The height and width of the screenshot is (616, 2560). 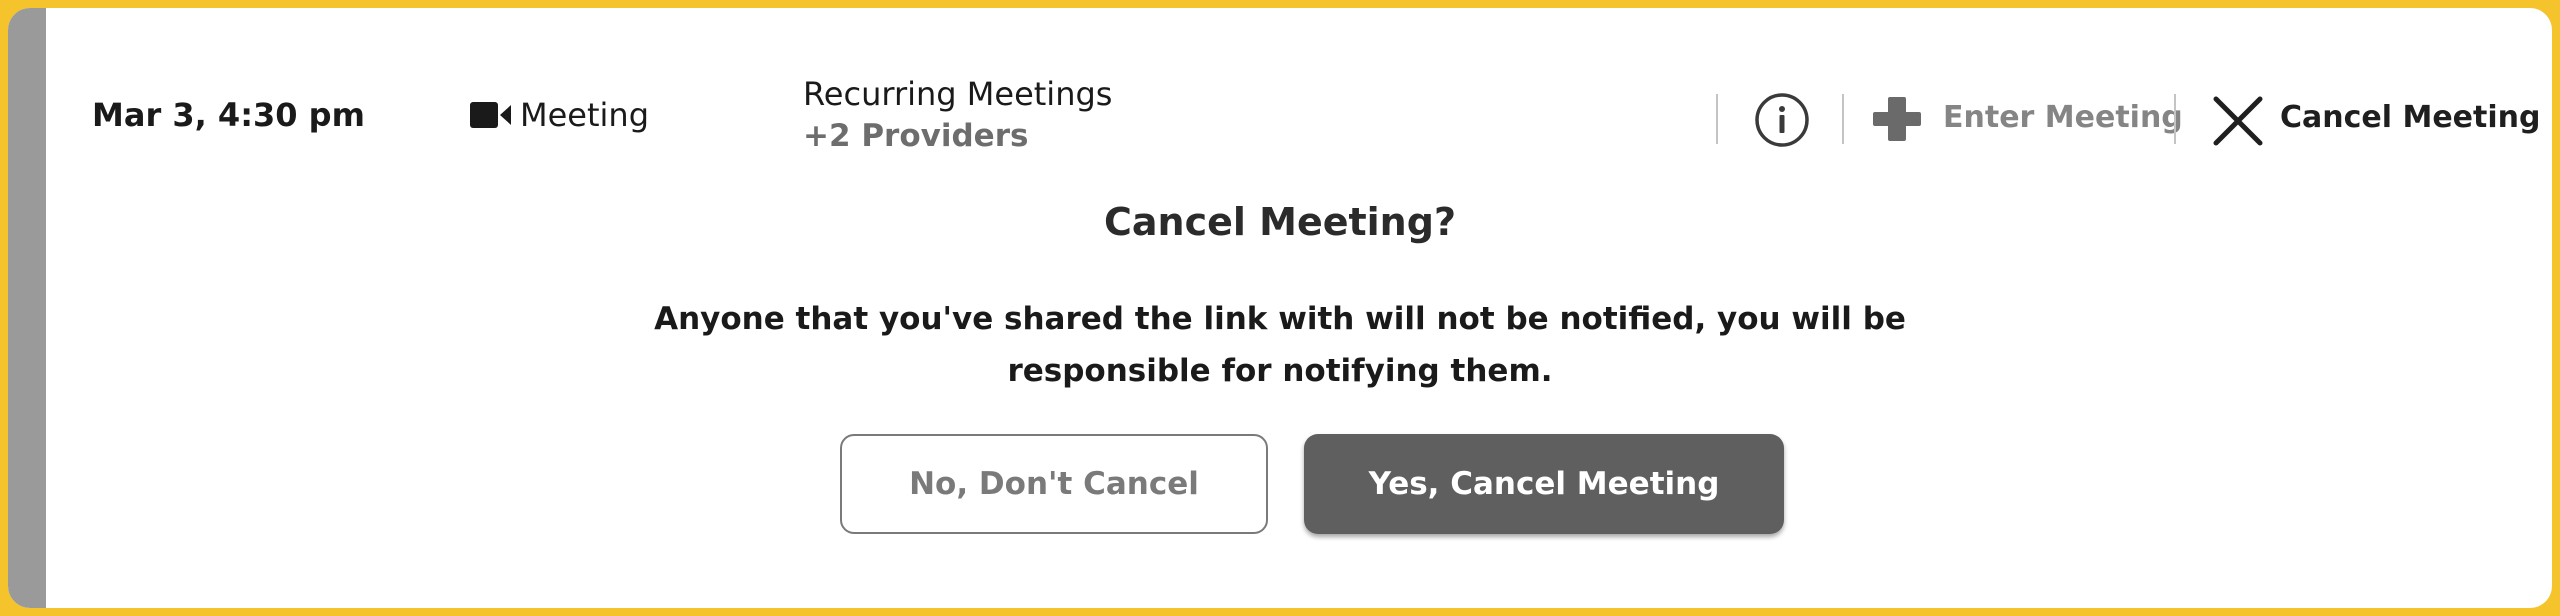 I want to click on info-icon, so click(x=1782, y=120).